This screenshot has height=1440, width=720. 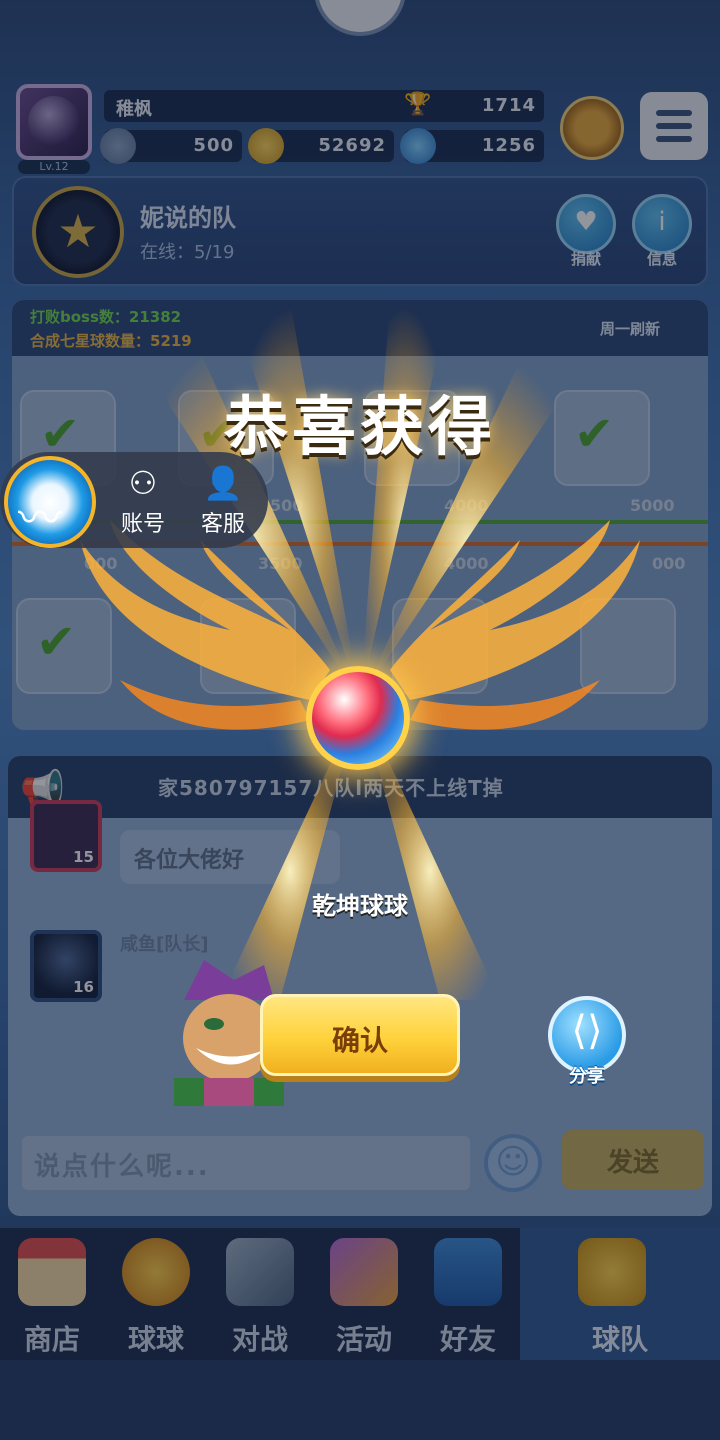 I want to click on reward-ball-icon, so click(x=358, y=718).